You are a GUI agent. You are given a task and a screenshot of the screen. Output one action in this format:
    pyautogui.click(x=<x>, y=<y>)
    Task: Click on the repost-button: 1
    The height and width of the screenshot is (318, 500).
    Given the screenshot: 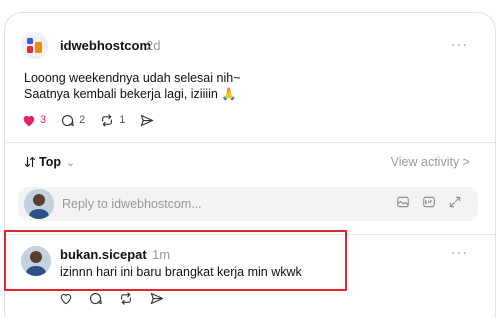 What is the action you would take?
    pyautogui.click(x=112, y=120)
    